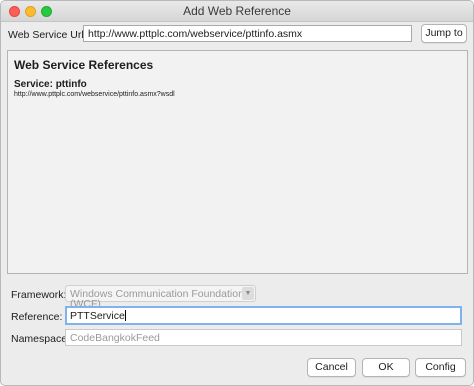 This screenshot has height=386, width=474. I want to click on config-button: Config, so click(440, 367).